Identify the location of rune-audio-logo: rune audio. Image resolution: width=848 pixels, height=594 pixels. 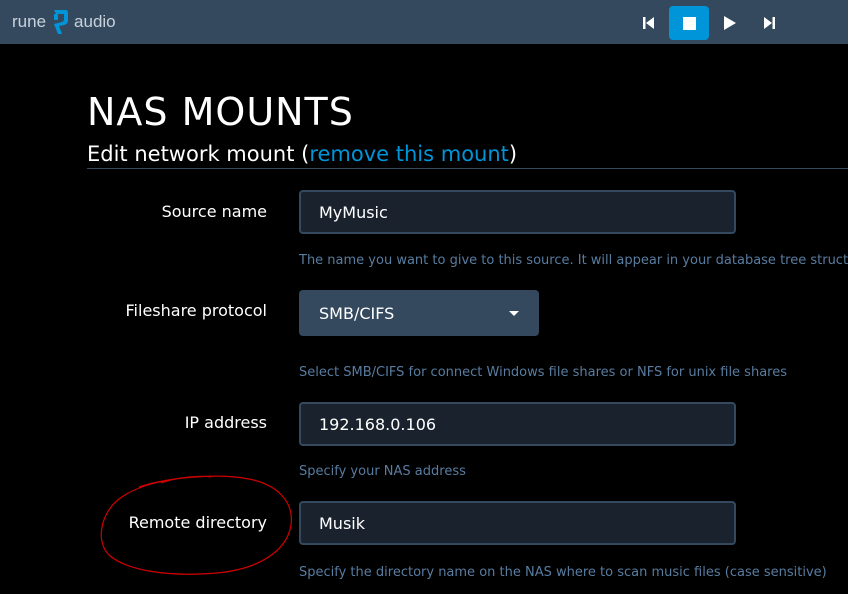
(64, 22).